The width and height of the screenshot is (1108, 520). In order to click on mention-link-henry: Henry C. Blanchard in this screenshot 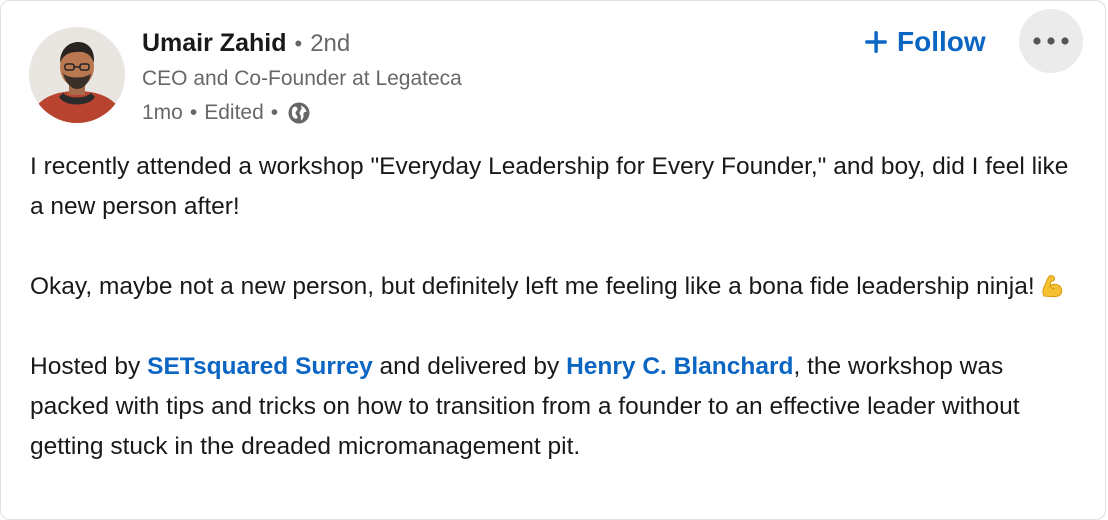, I will do `click(679, 366)`.